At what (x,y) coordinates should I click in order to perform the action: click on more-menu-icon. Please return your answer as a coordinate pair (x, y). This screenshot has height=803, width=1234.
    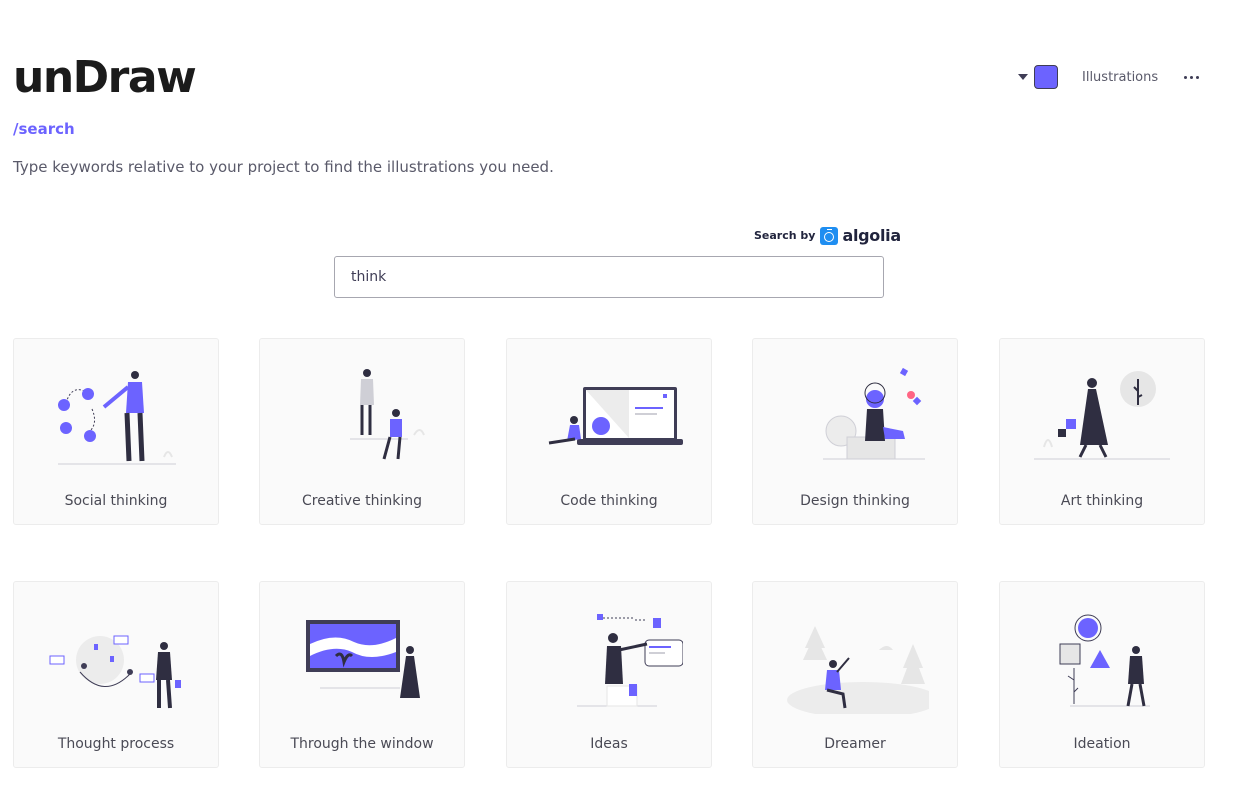
    Looking at the image, I should click on (1192, 77).